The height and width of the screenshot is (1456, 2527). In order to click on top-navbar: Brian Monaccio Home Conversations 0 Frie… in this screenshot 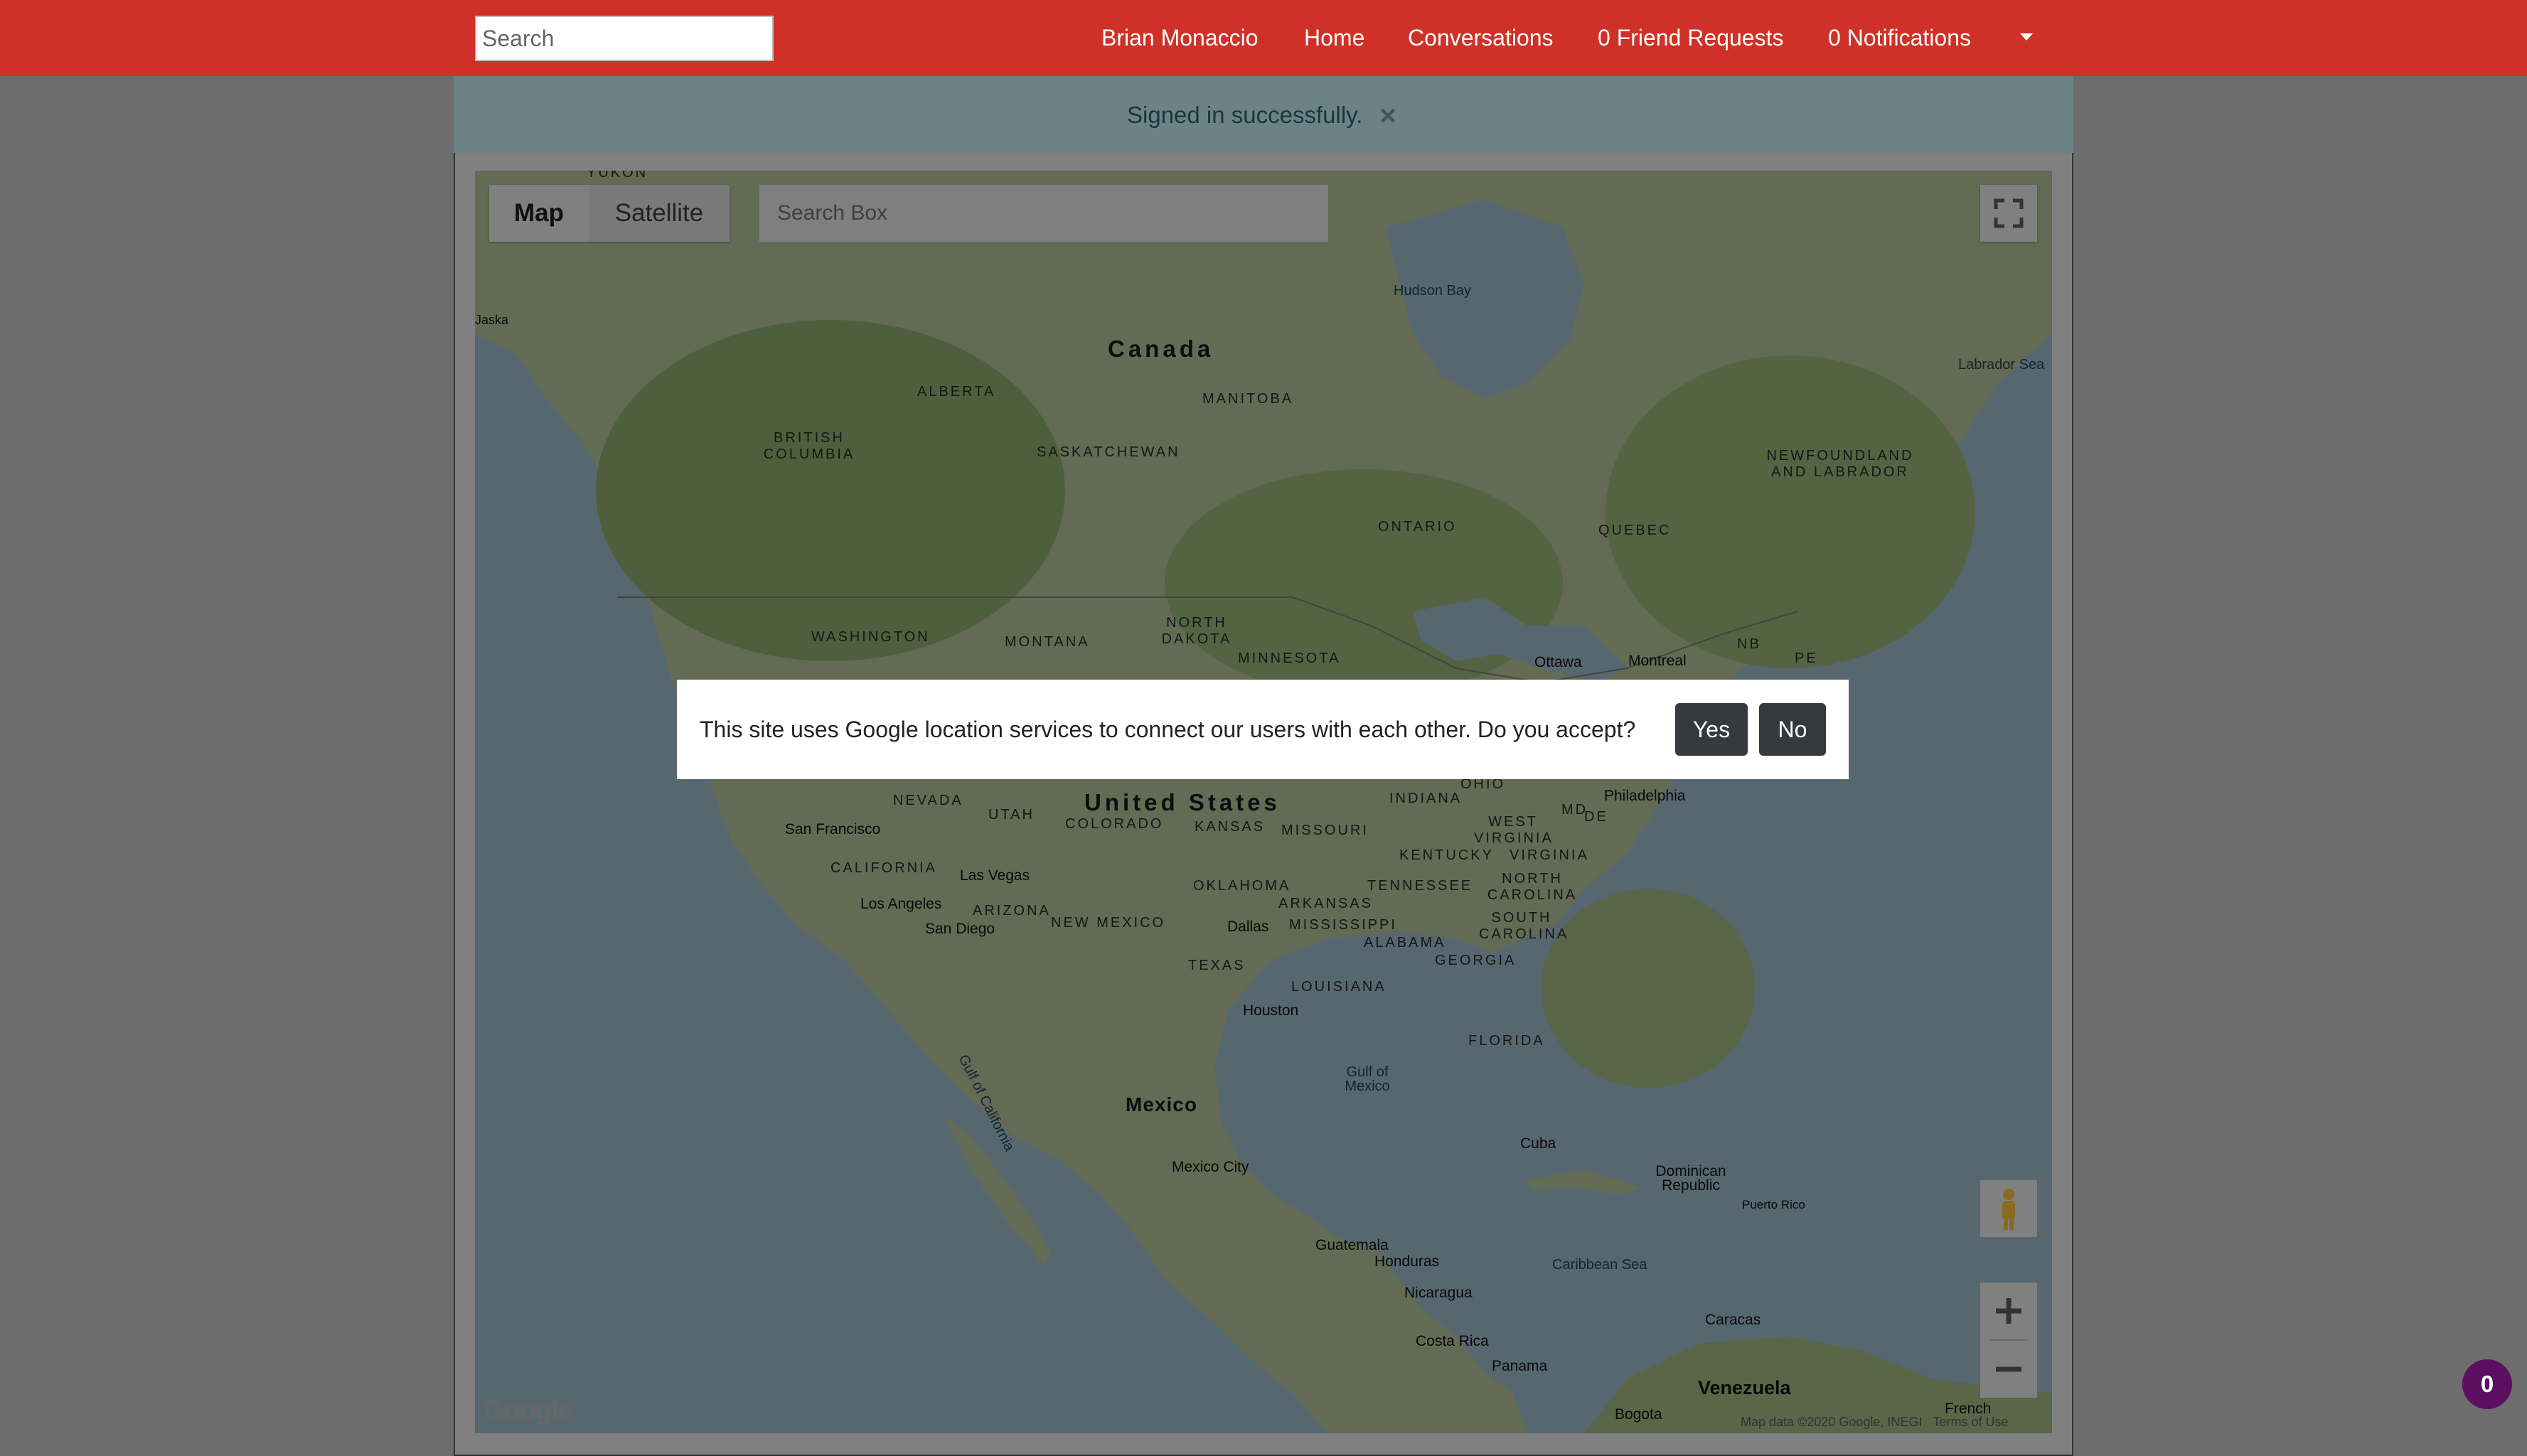, I will do `click(1263, 38)`.